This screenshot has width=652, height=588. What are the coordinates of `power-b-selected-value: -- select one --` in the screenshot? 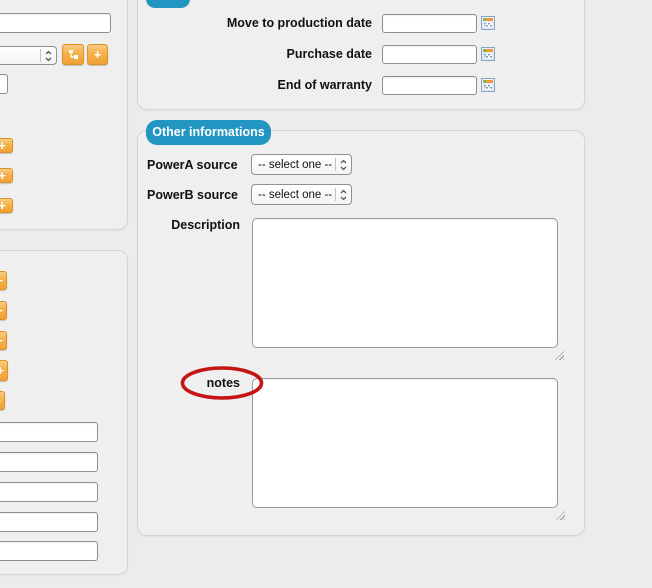 It's located at (295, 194).